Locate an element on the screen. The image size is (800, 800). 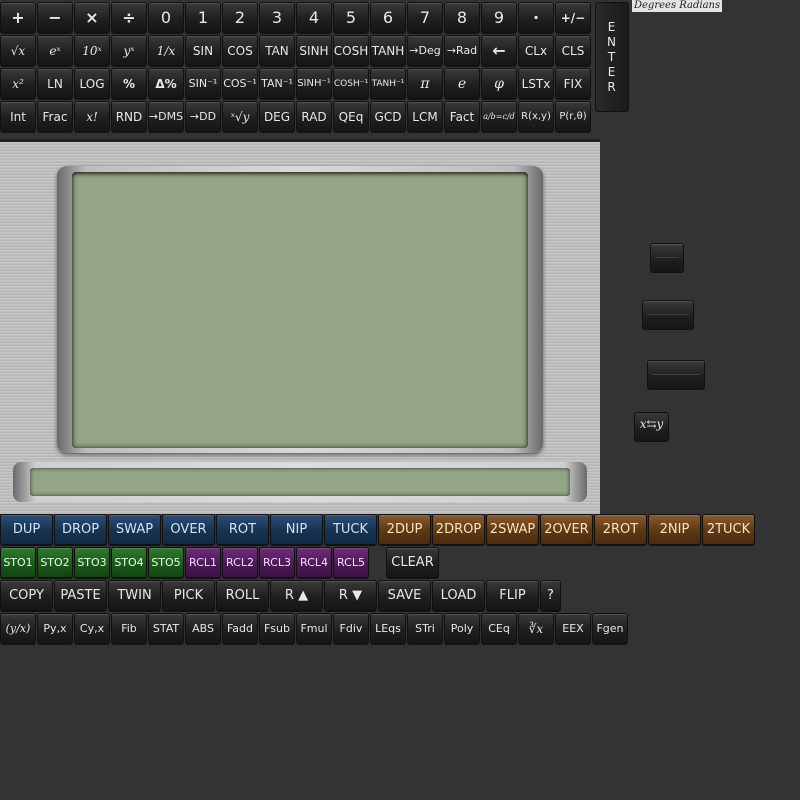
roll-down-key: R ▼ is located at coordinates (350, 595).